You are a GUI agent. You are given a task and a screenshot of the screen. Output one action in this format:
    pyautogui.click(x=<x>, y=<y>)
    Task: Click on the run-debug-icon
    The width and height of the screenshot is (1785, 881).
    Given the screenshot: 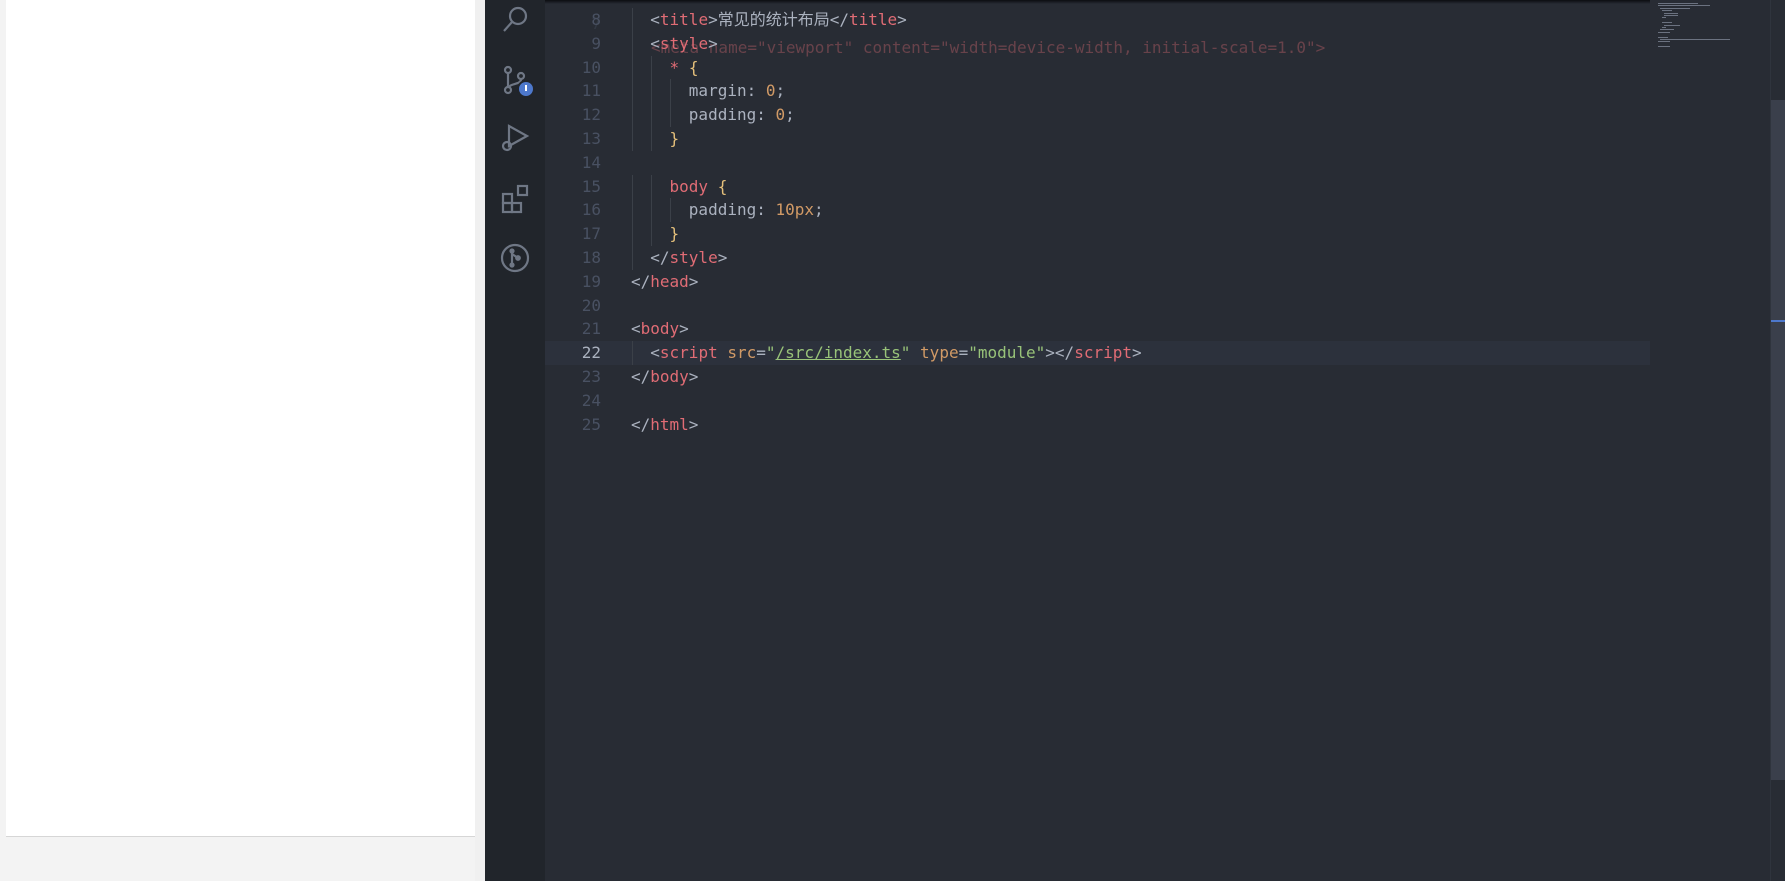 What is the action you would take?
    pyautogui.click(x=515, y=138)
    